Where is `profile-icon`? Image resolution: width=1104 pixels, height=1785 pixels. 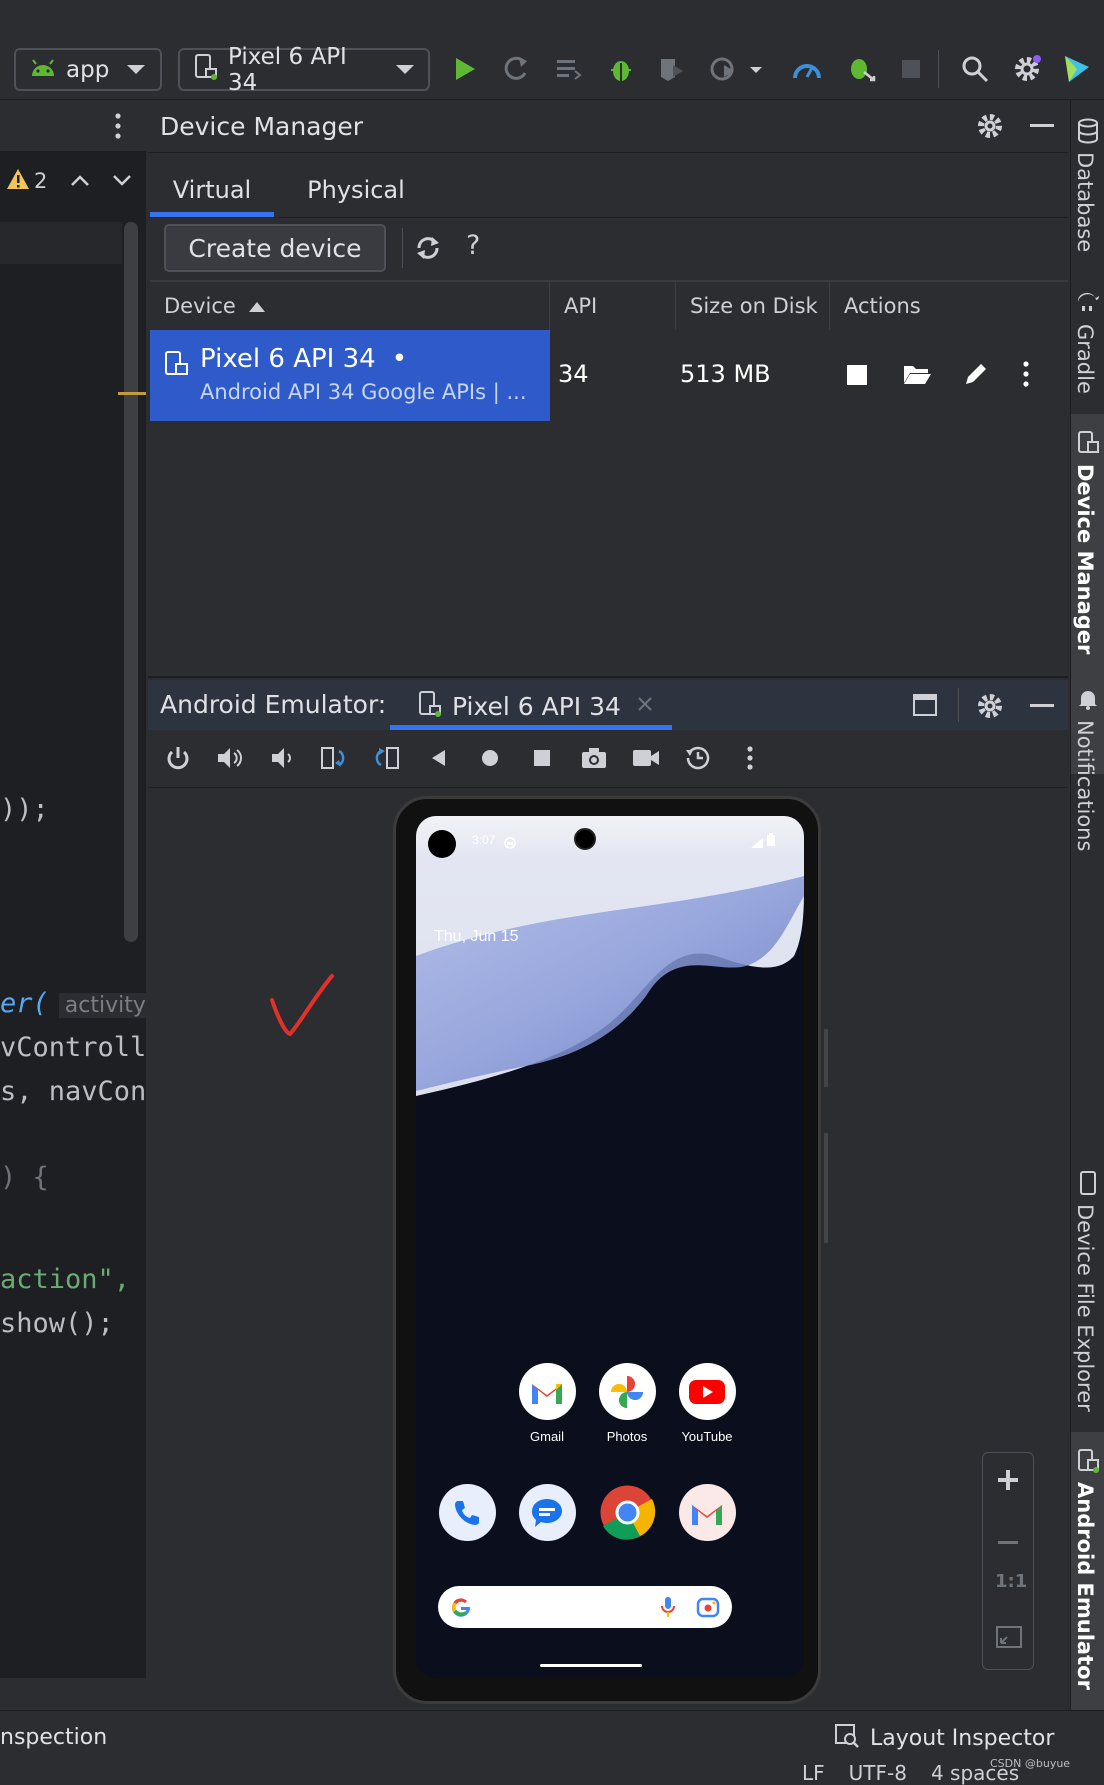 profile-icon is located at coordinates (671, 69).